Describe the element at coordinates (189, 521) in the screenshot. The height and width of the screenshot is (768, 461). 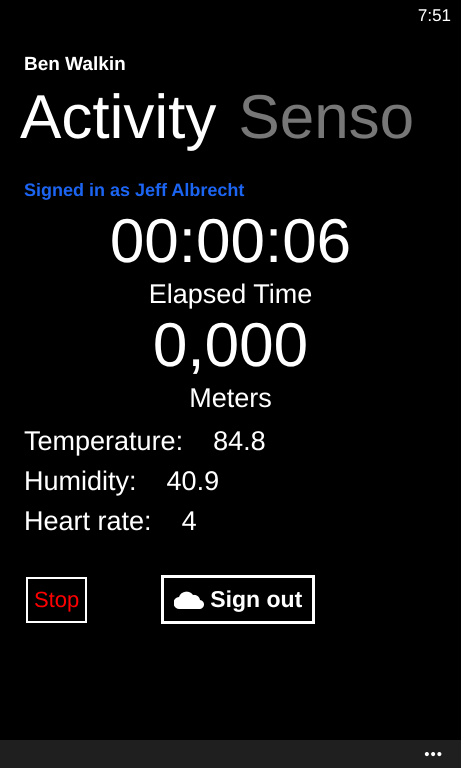
I see `reading-value: 4` at that location.